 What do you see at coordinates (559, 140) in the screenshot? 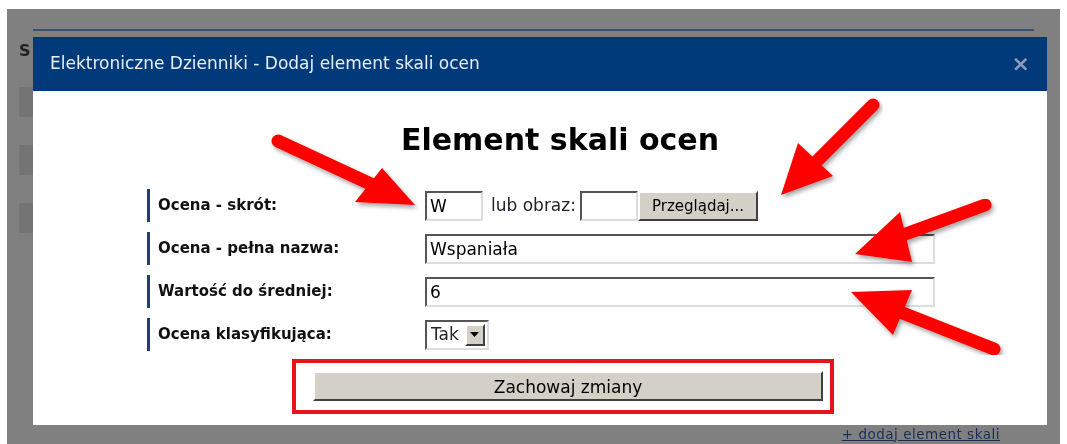
I see `form-heading: Element skali ocen` at bounding box center [559, 140].